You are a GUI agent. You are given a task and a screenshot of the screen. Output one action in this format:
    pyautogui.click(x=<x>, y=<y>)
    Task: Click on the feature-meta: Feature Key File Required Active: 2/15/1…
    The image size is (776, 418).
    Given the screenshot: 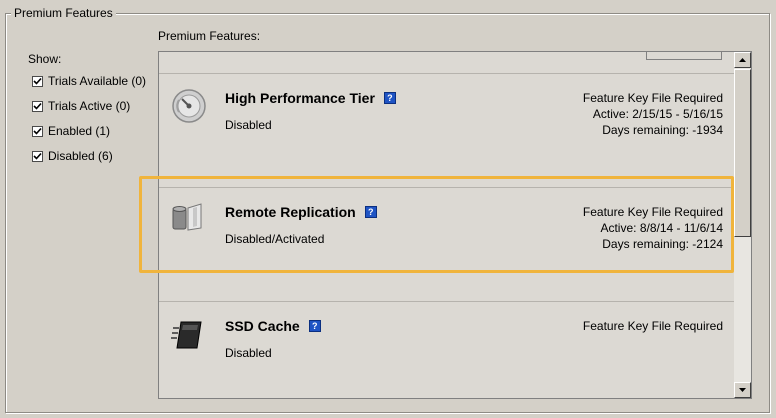 What is the action you would take?
    pyautogui.click(x=653, y=114)
    